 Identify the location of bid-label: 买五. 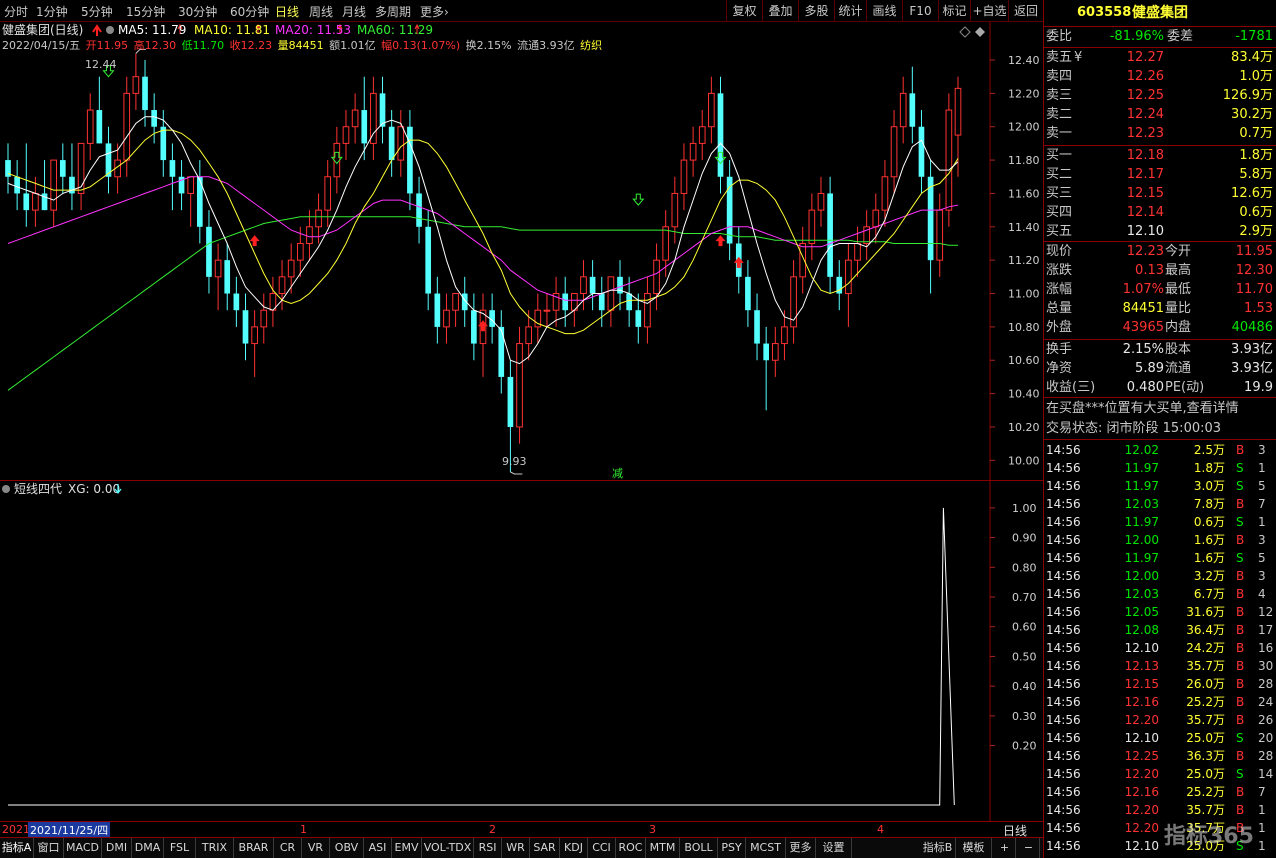
(1059, 231).